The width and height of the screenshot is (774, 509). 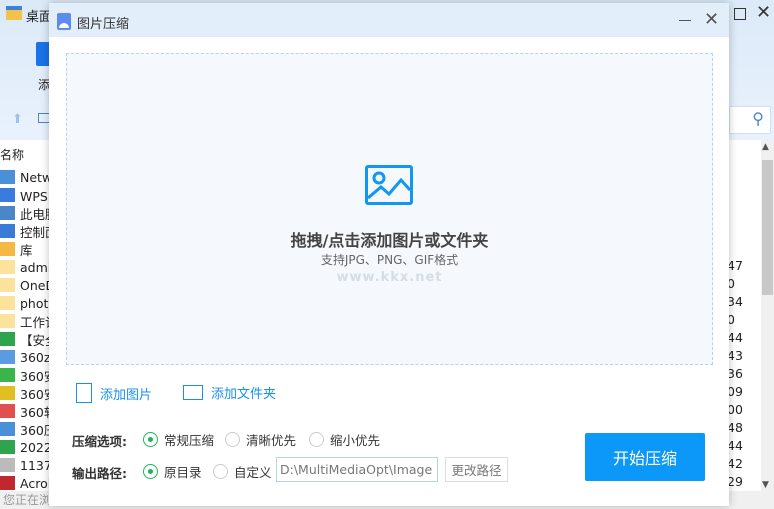 I want to click on minimize-button, so click(x=685, y=20).